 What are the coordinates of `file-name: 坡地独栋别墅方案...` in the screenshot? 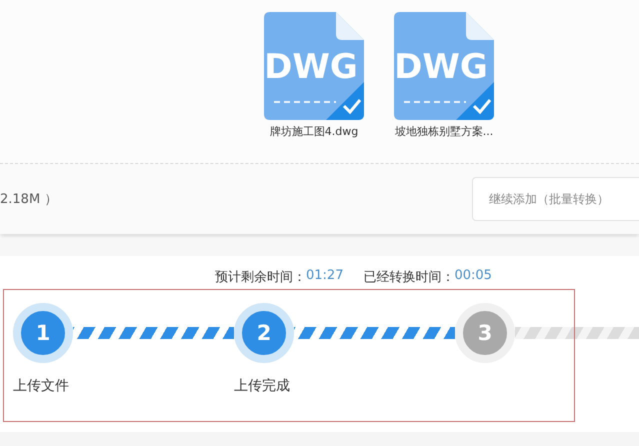 It's located at (444, 131).